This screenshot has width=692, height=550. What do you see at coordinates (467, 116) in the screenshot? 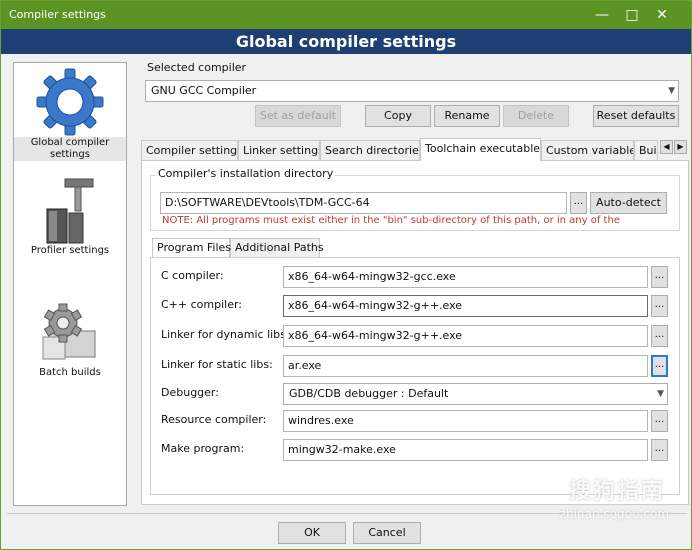
I see `rename-button: Rename` at bounding box center [467, 116].